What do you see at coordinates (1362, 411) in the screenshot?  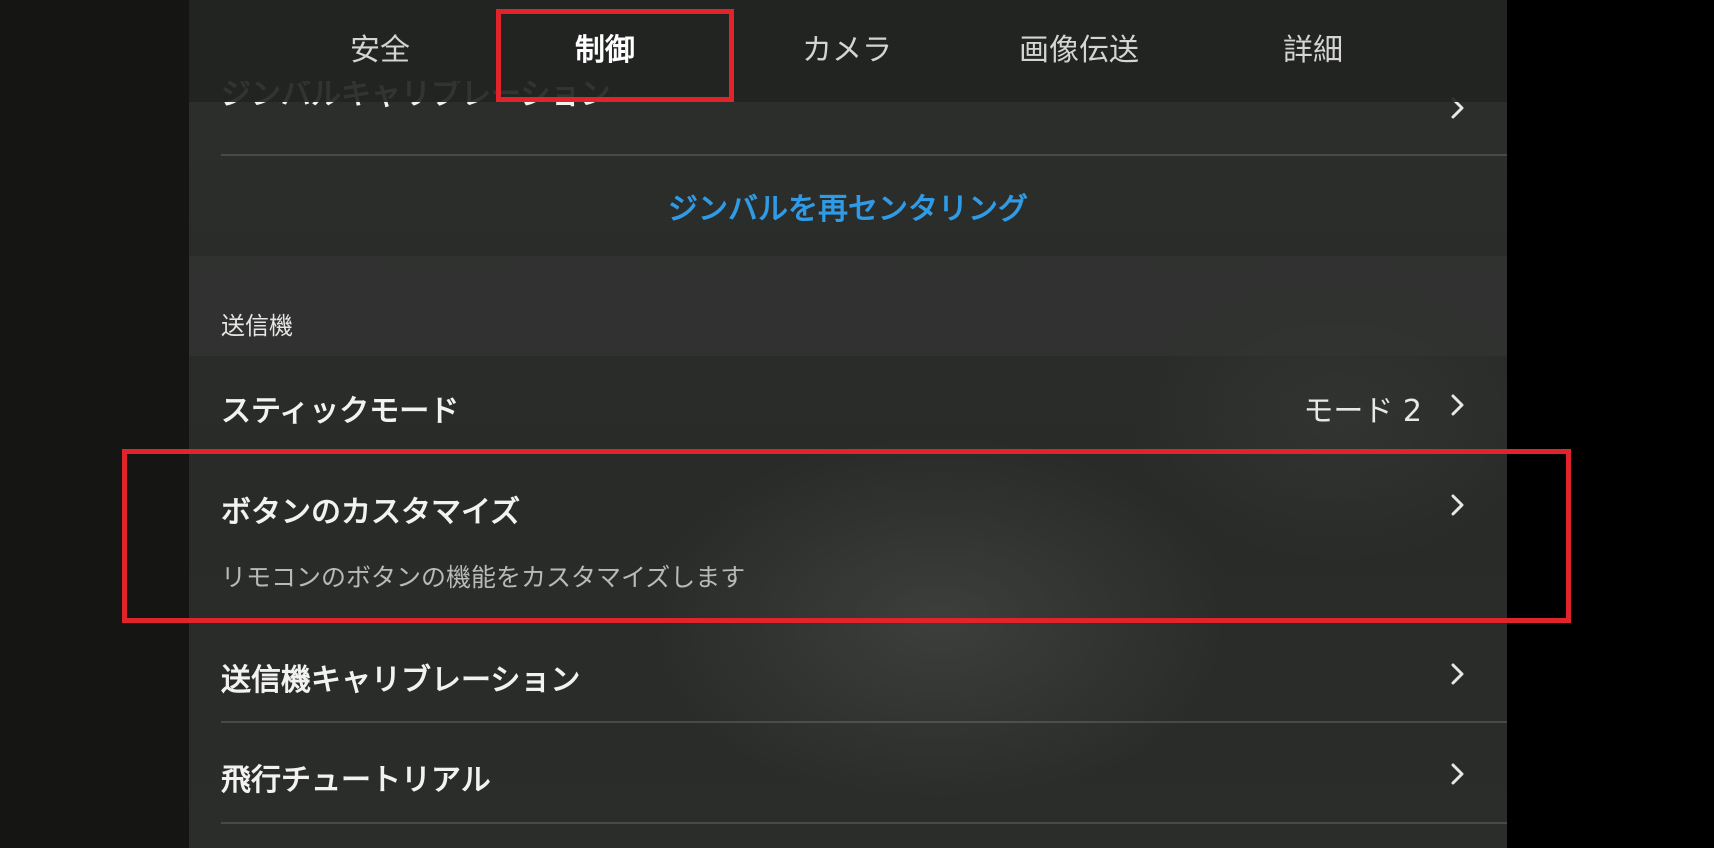 I see `stick-mode-value: モード 2` at bounding box center [1362, 411].